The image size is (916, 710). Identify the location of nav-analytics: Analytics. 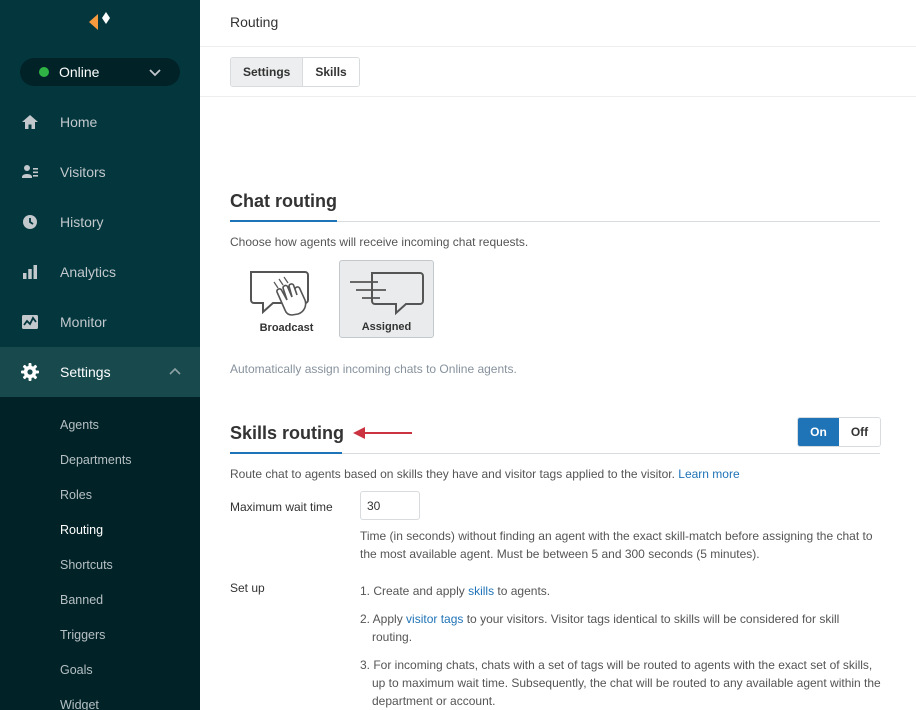
(100, 272).